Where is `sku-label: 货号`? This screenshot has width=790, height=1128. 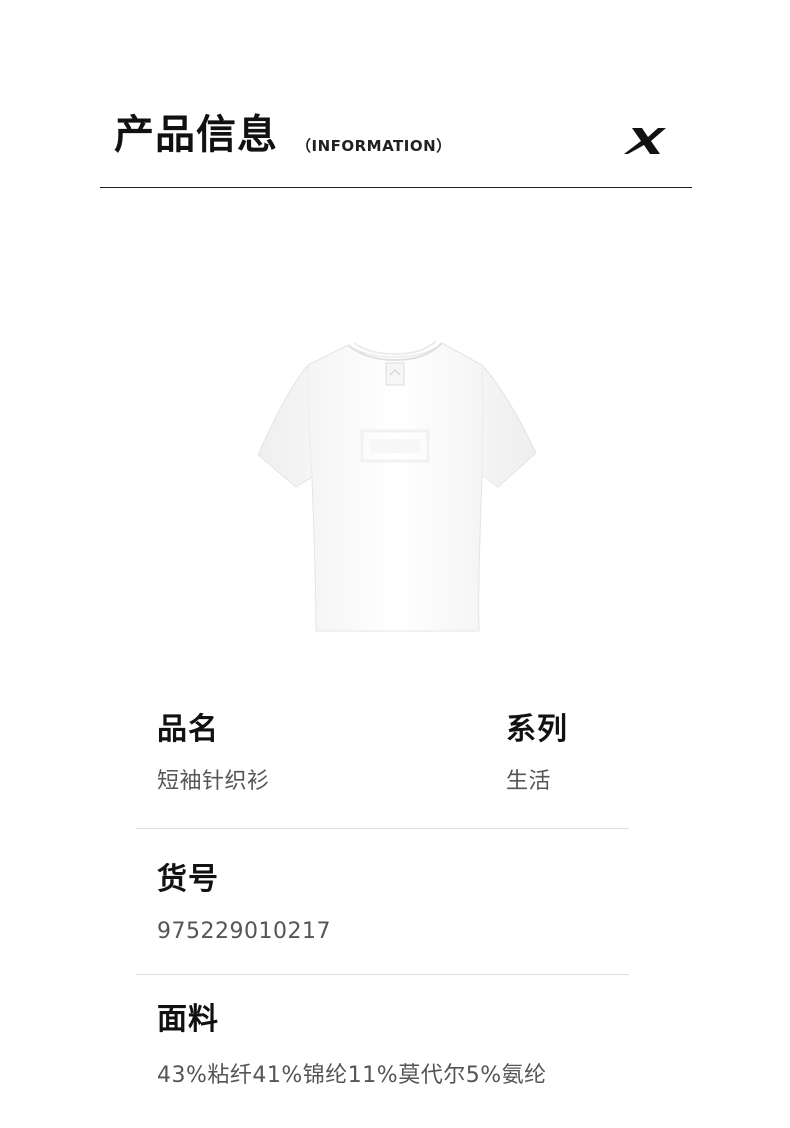 sku-label: 货号 is located at coordinates (188, 879).